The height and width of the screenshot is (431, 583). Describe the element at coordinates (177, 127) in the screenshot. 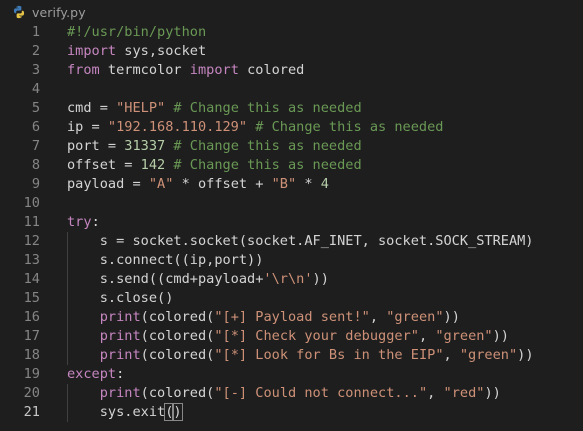

I see `code-token: "192.168.110.129"` at that location.